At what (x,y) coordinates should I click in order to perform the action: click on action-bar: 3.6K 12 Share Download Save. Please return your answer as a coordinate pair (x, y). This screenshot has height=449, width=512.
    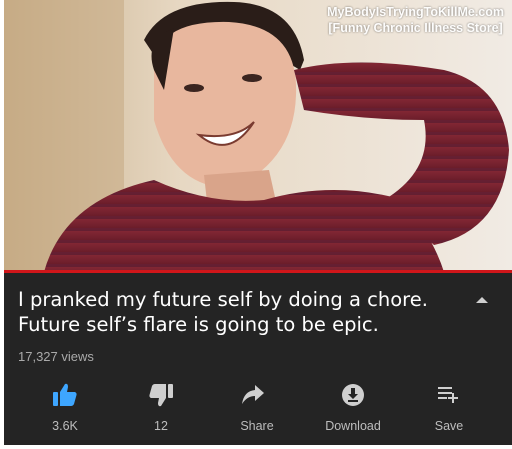
    Looking at the image, I should click on (258, 413).